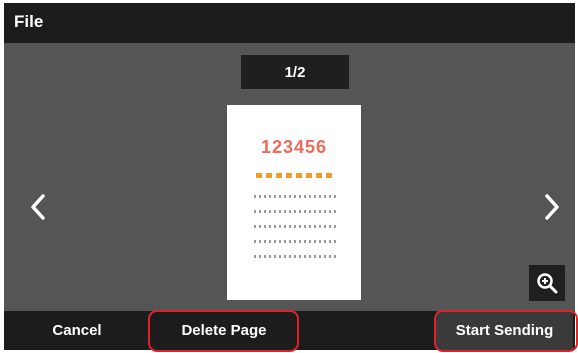 The image size is (578, 353). What do you see at coordinates (295, 72) in the screenshot?
I see `page-indicator: 1/2` at bounding box center [295, 72].